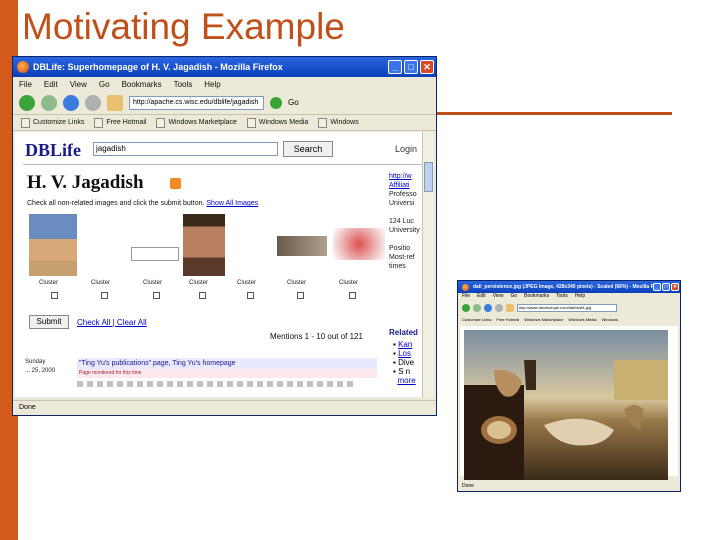  I want to click on divider, so click(228, 164).